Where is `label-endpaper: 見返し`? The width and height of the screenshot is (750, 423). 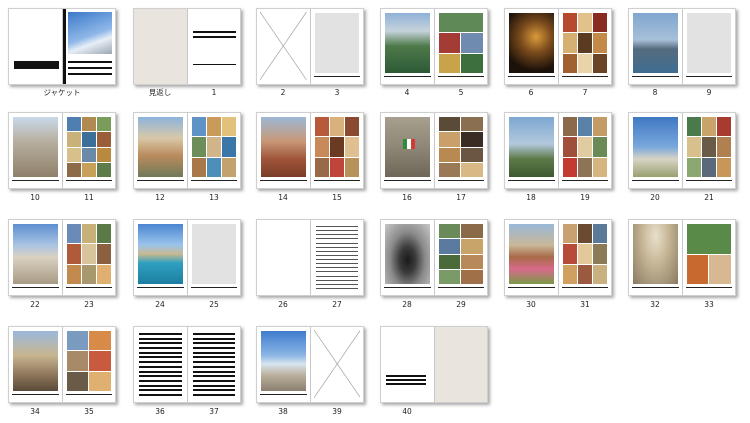
label-endpaper: 見返し is located at coordinates (160, 92).